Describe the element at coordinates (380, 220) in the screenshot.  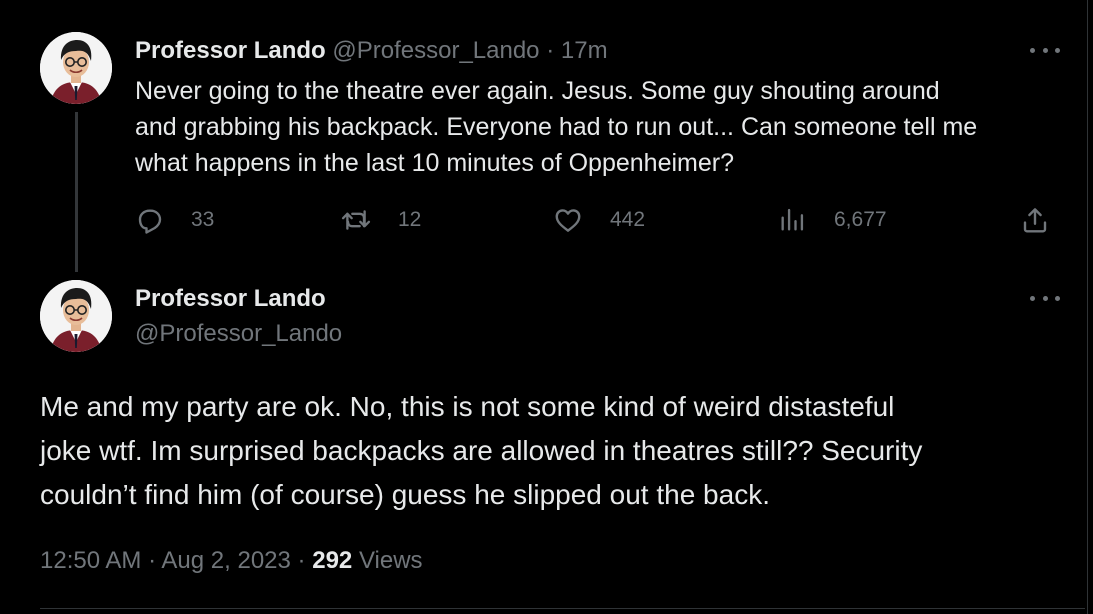
I see `repost-button: 12` at that location.